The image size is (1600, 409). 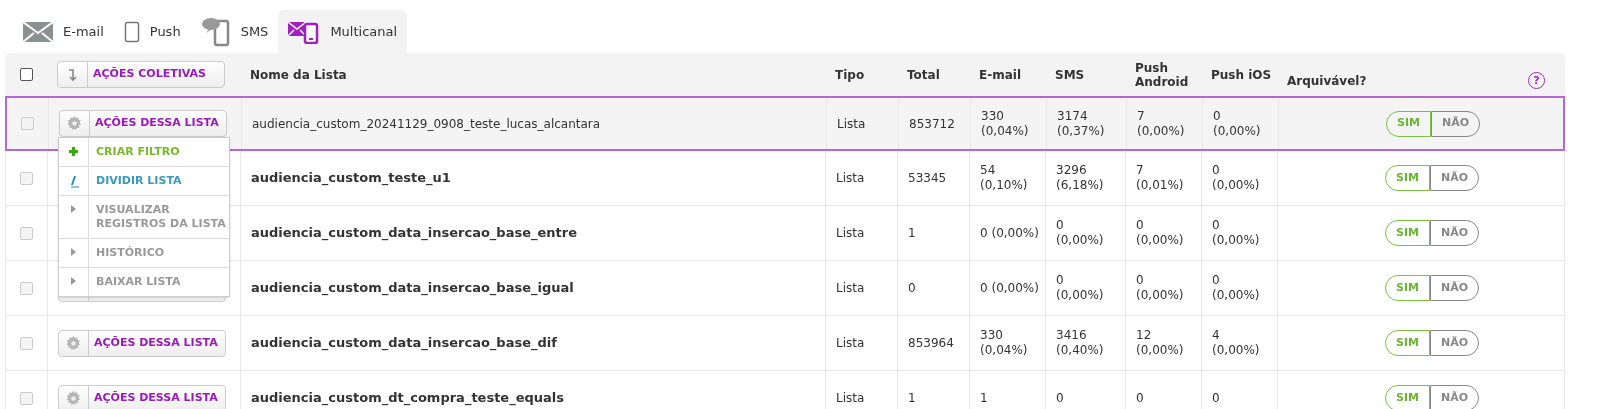 I want to click on column-header: SMS, so click(x=1070, y=74).